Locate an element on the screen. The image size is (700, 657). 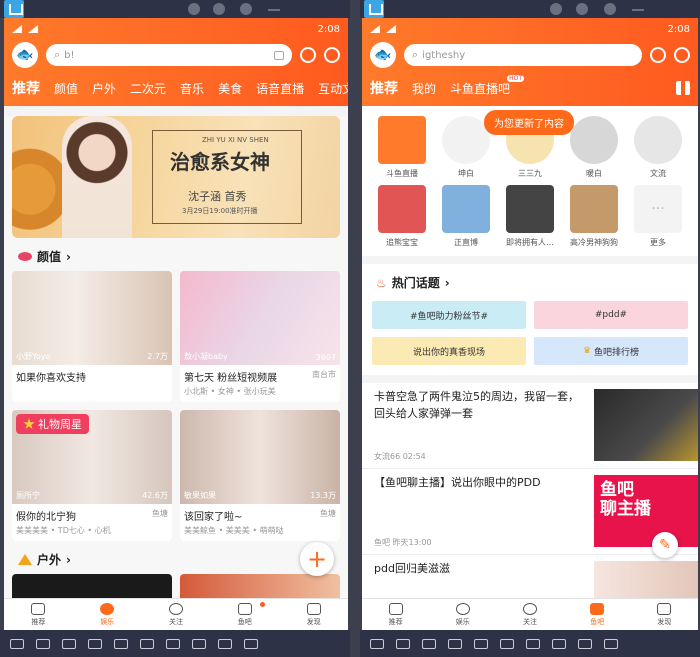
lips-icon is located at coordinates (25, 256).